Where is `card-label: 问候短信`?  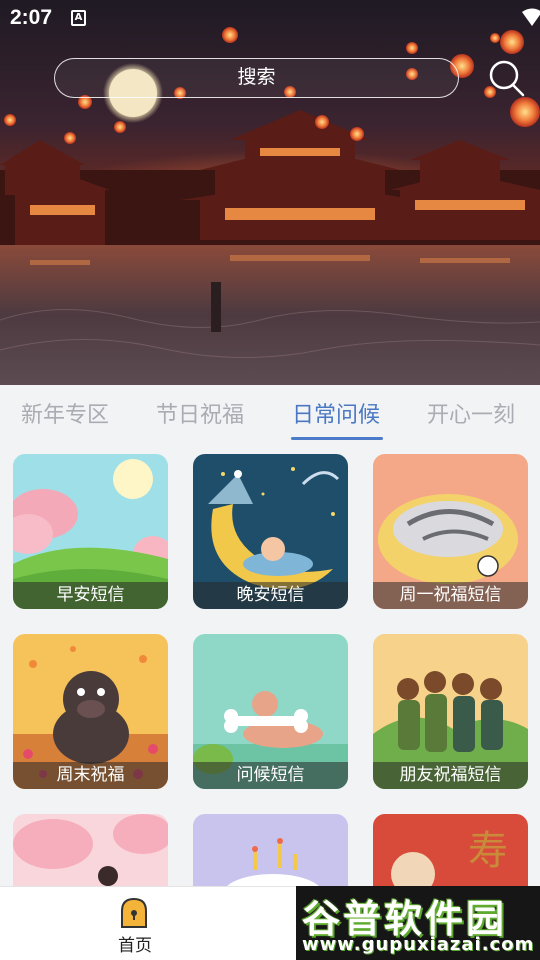 card-label: 问候短信 is located at coordinates (270, 775).